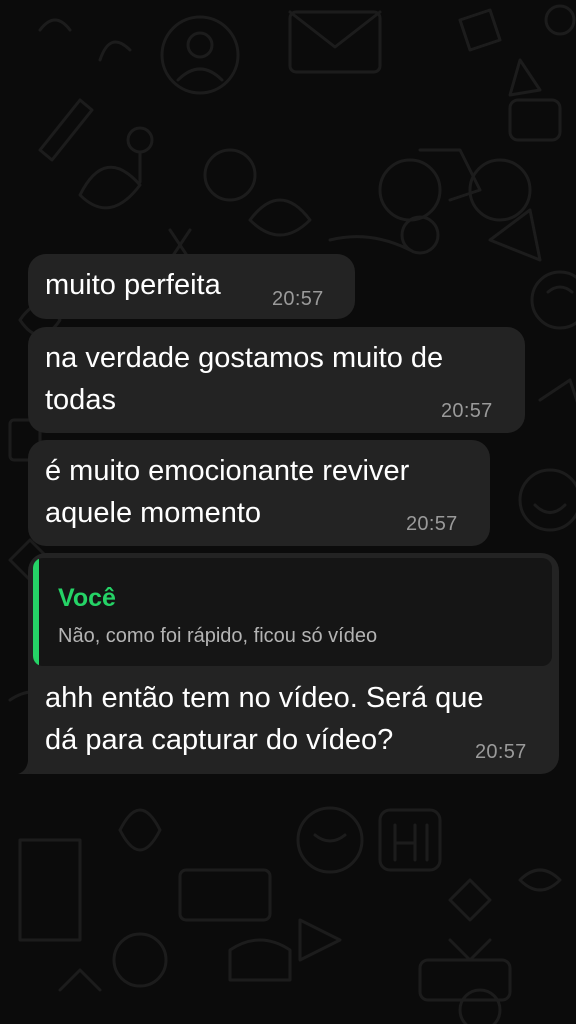 This screenshot has width=576, height=1024. I want to click on message-text: na verdade gostamos muito de todas, so click(244, 379).